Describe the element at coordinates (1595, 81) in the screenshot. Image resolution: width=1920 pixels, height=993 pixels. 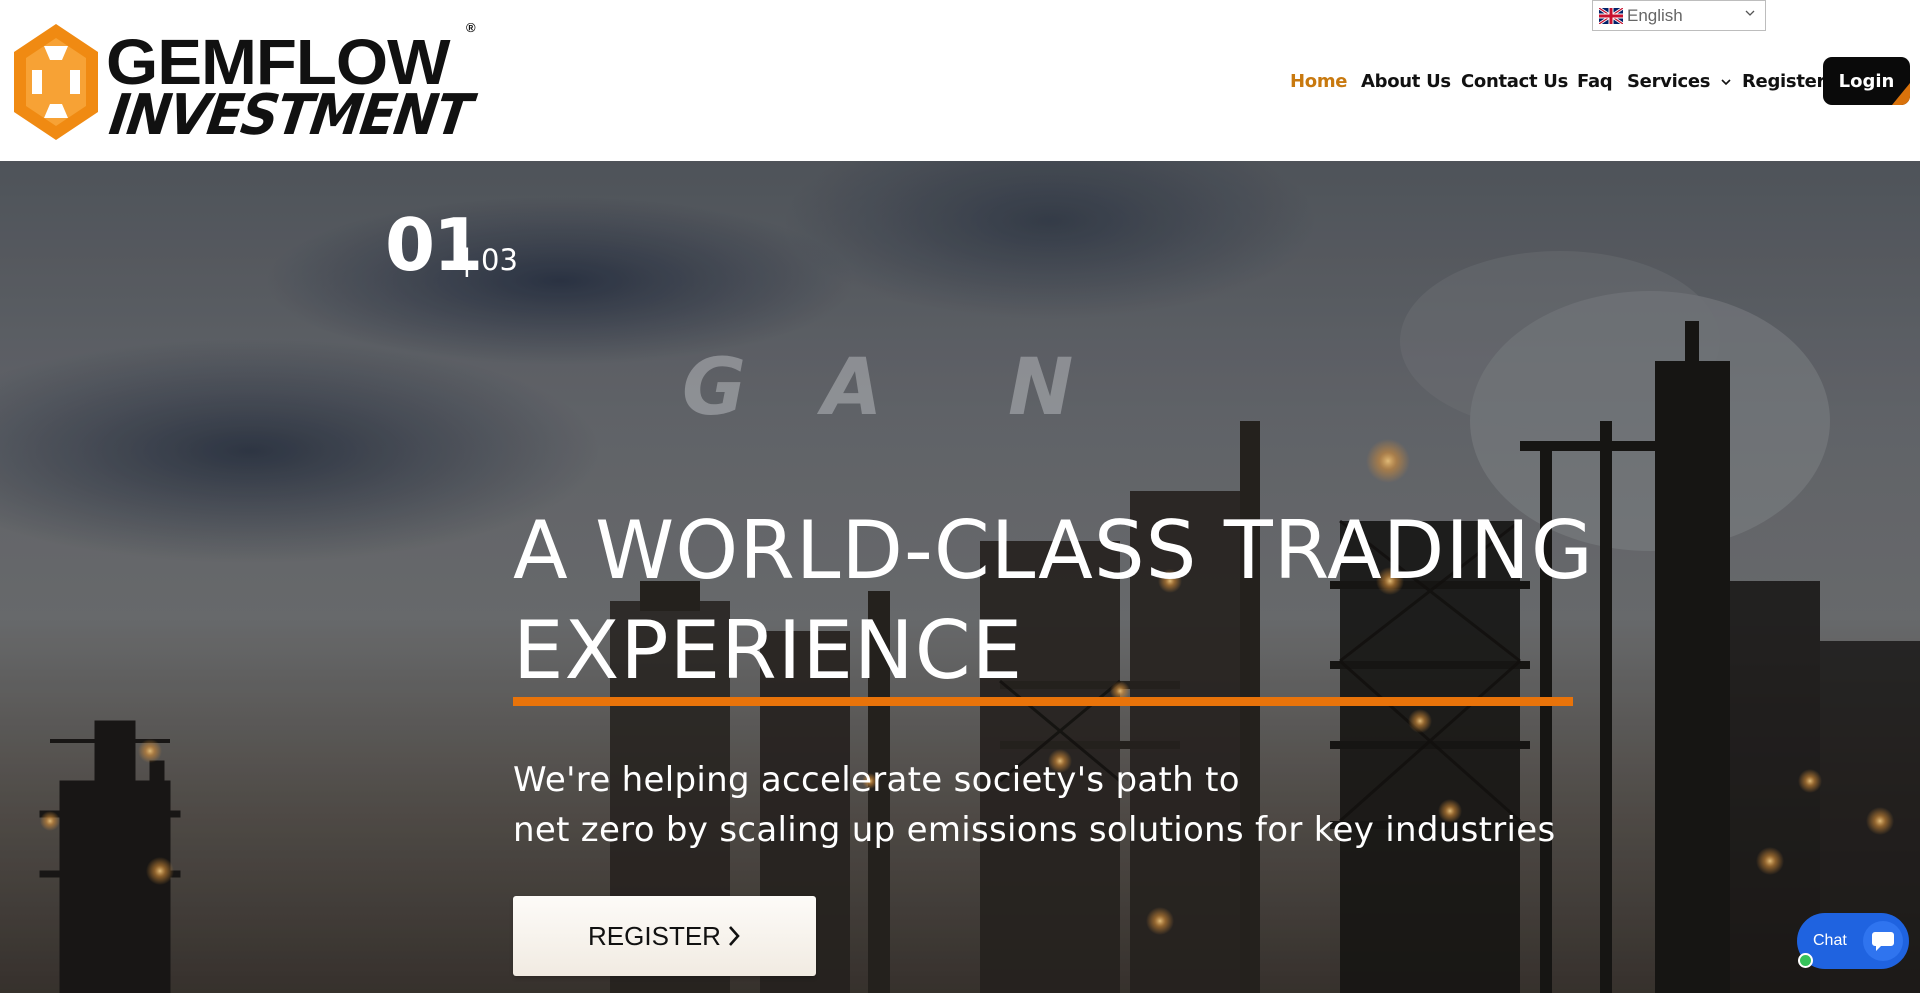
I see `nav-faq: Faq` at that location.